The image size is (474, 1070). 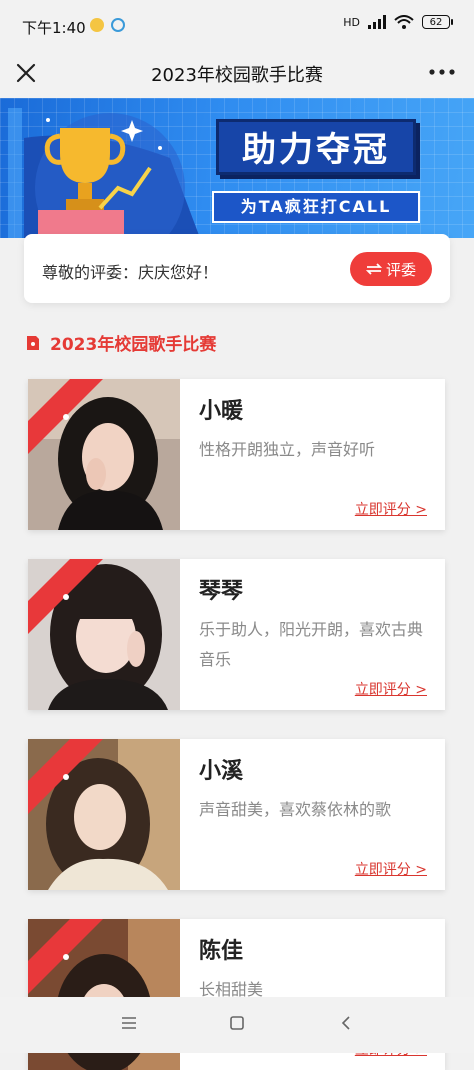 I want to click on section-header: 2023年校园歌手比赛, so click(x=121, y=342).